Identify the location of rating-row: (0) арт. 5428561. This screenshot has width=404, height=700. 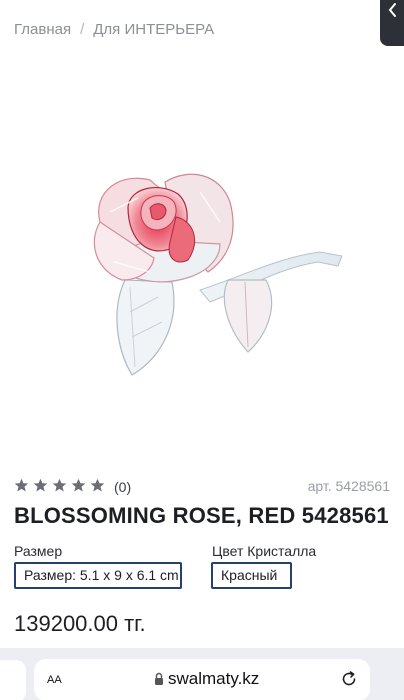
(202, 487).